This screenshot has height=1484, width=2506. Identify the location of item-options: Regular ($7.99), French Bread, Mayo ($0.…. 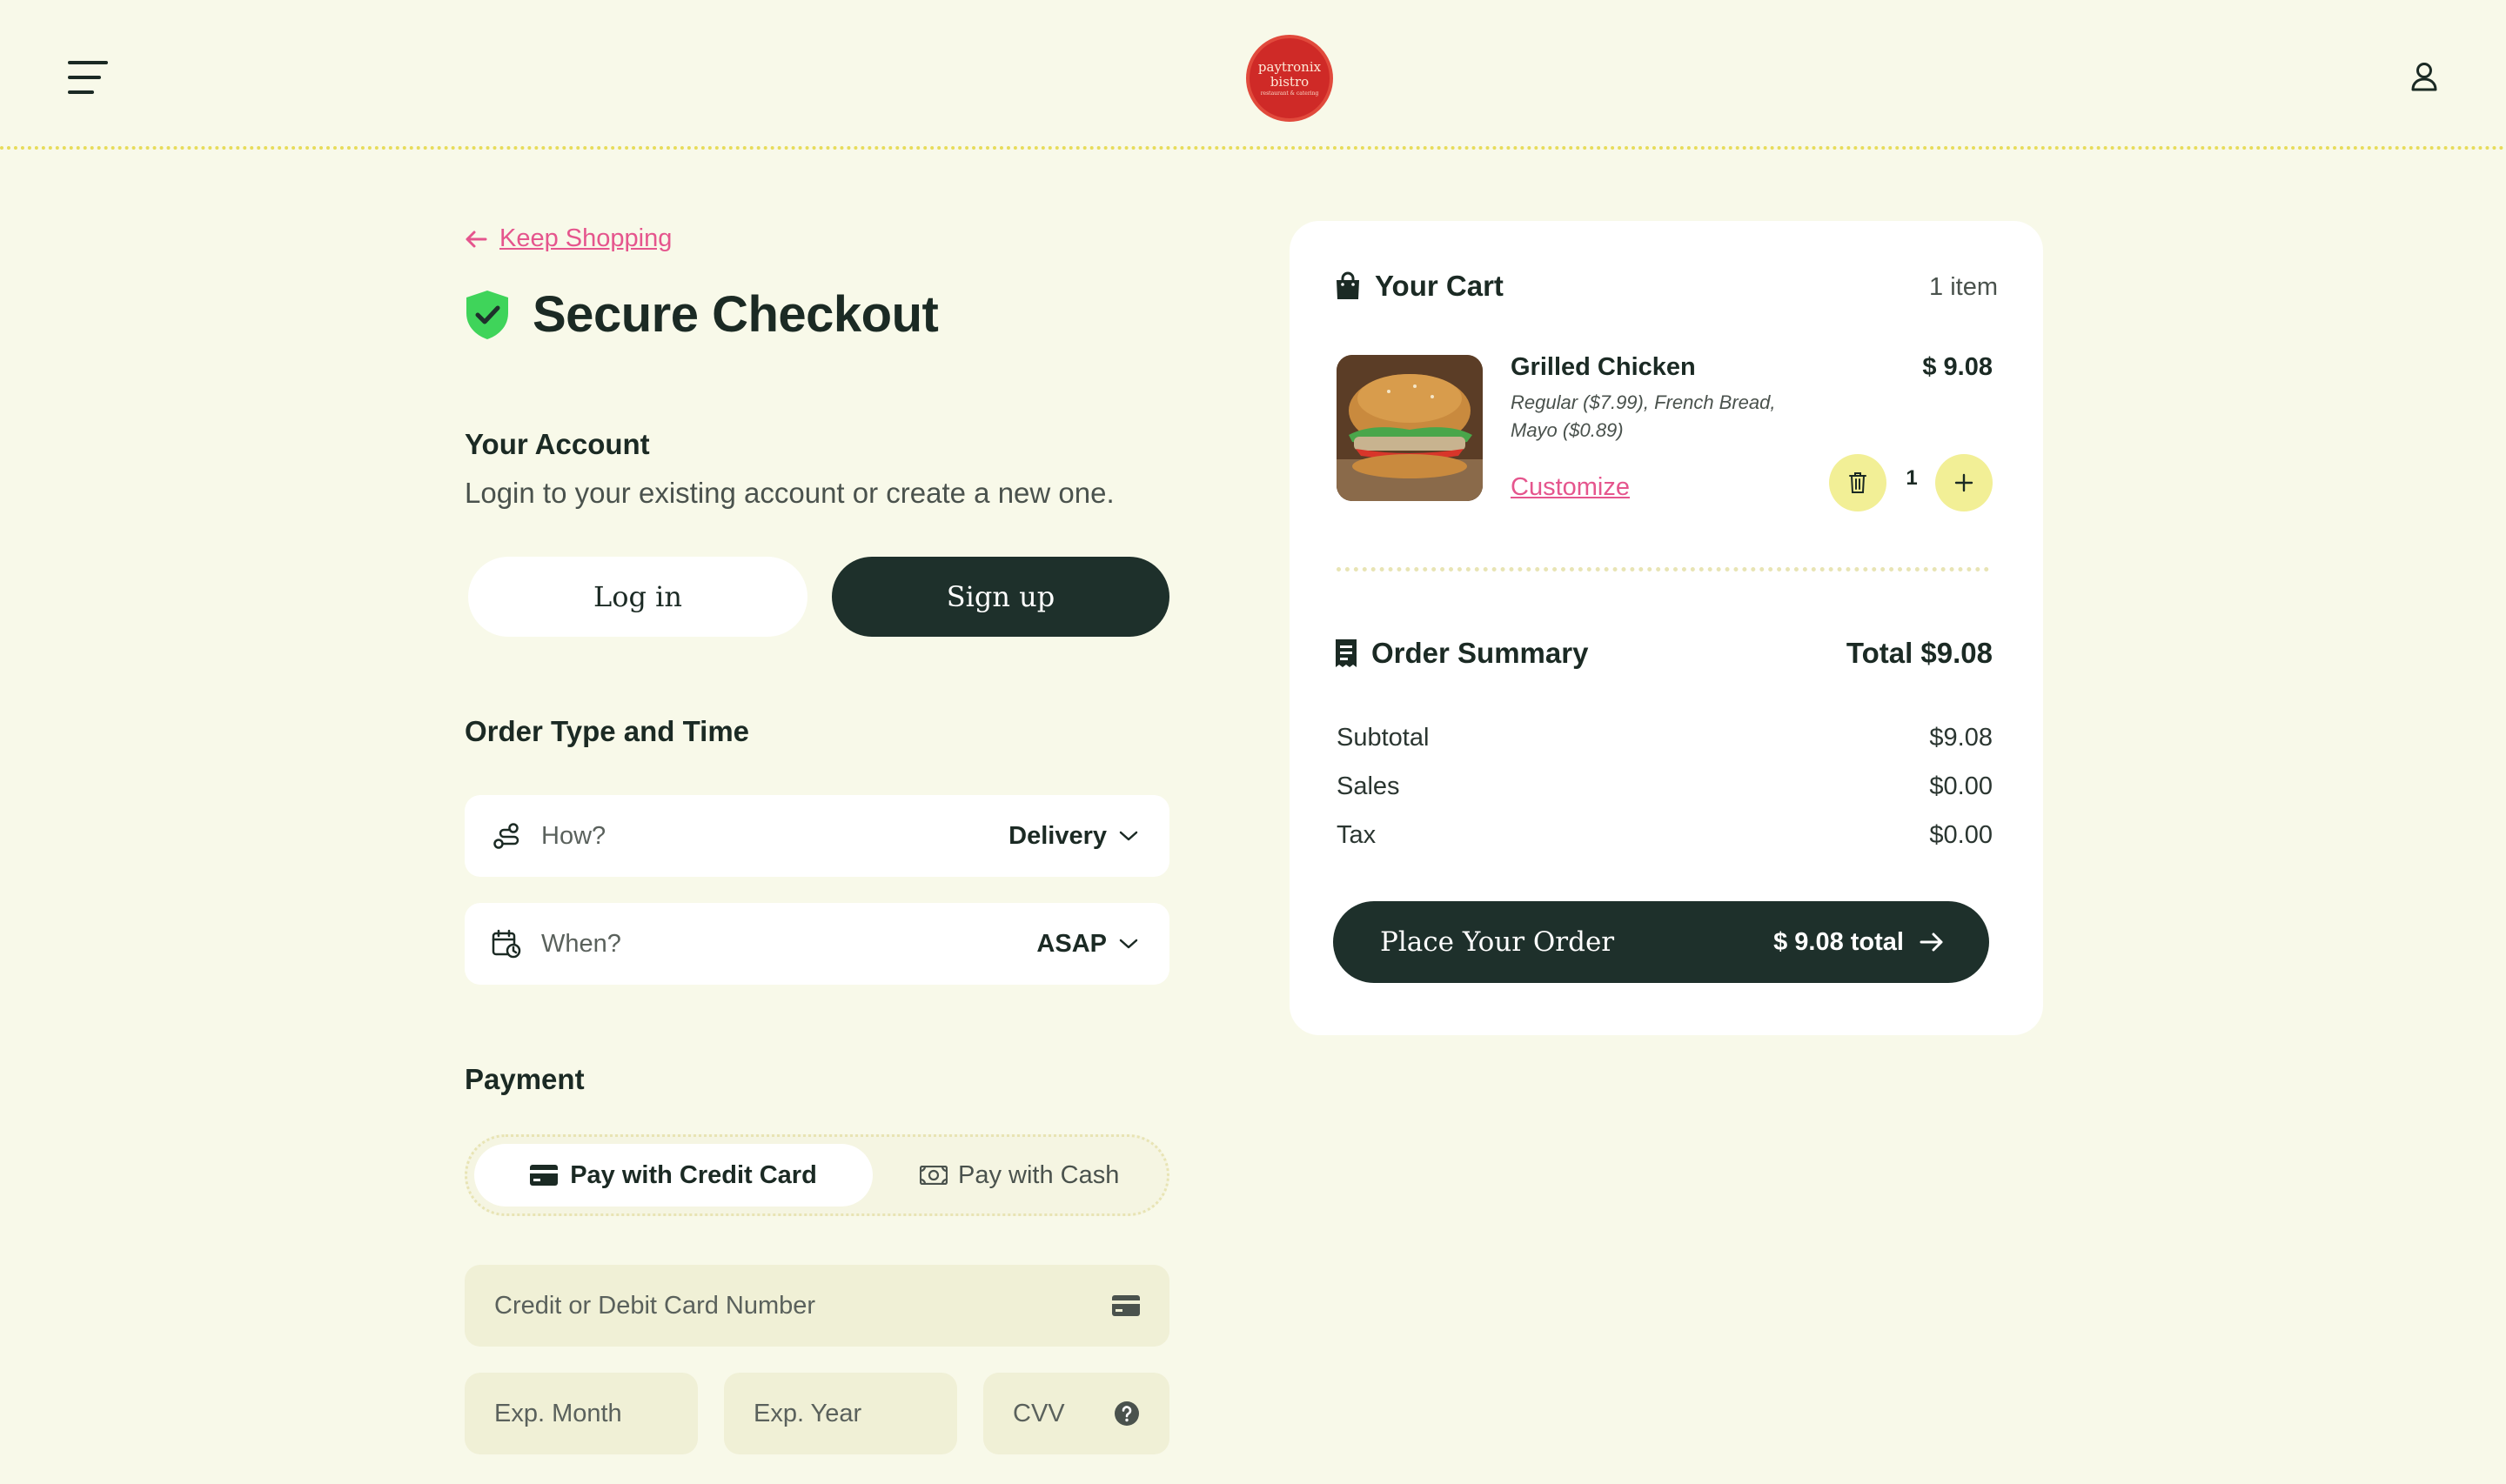
(1643, 416).